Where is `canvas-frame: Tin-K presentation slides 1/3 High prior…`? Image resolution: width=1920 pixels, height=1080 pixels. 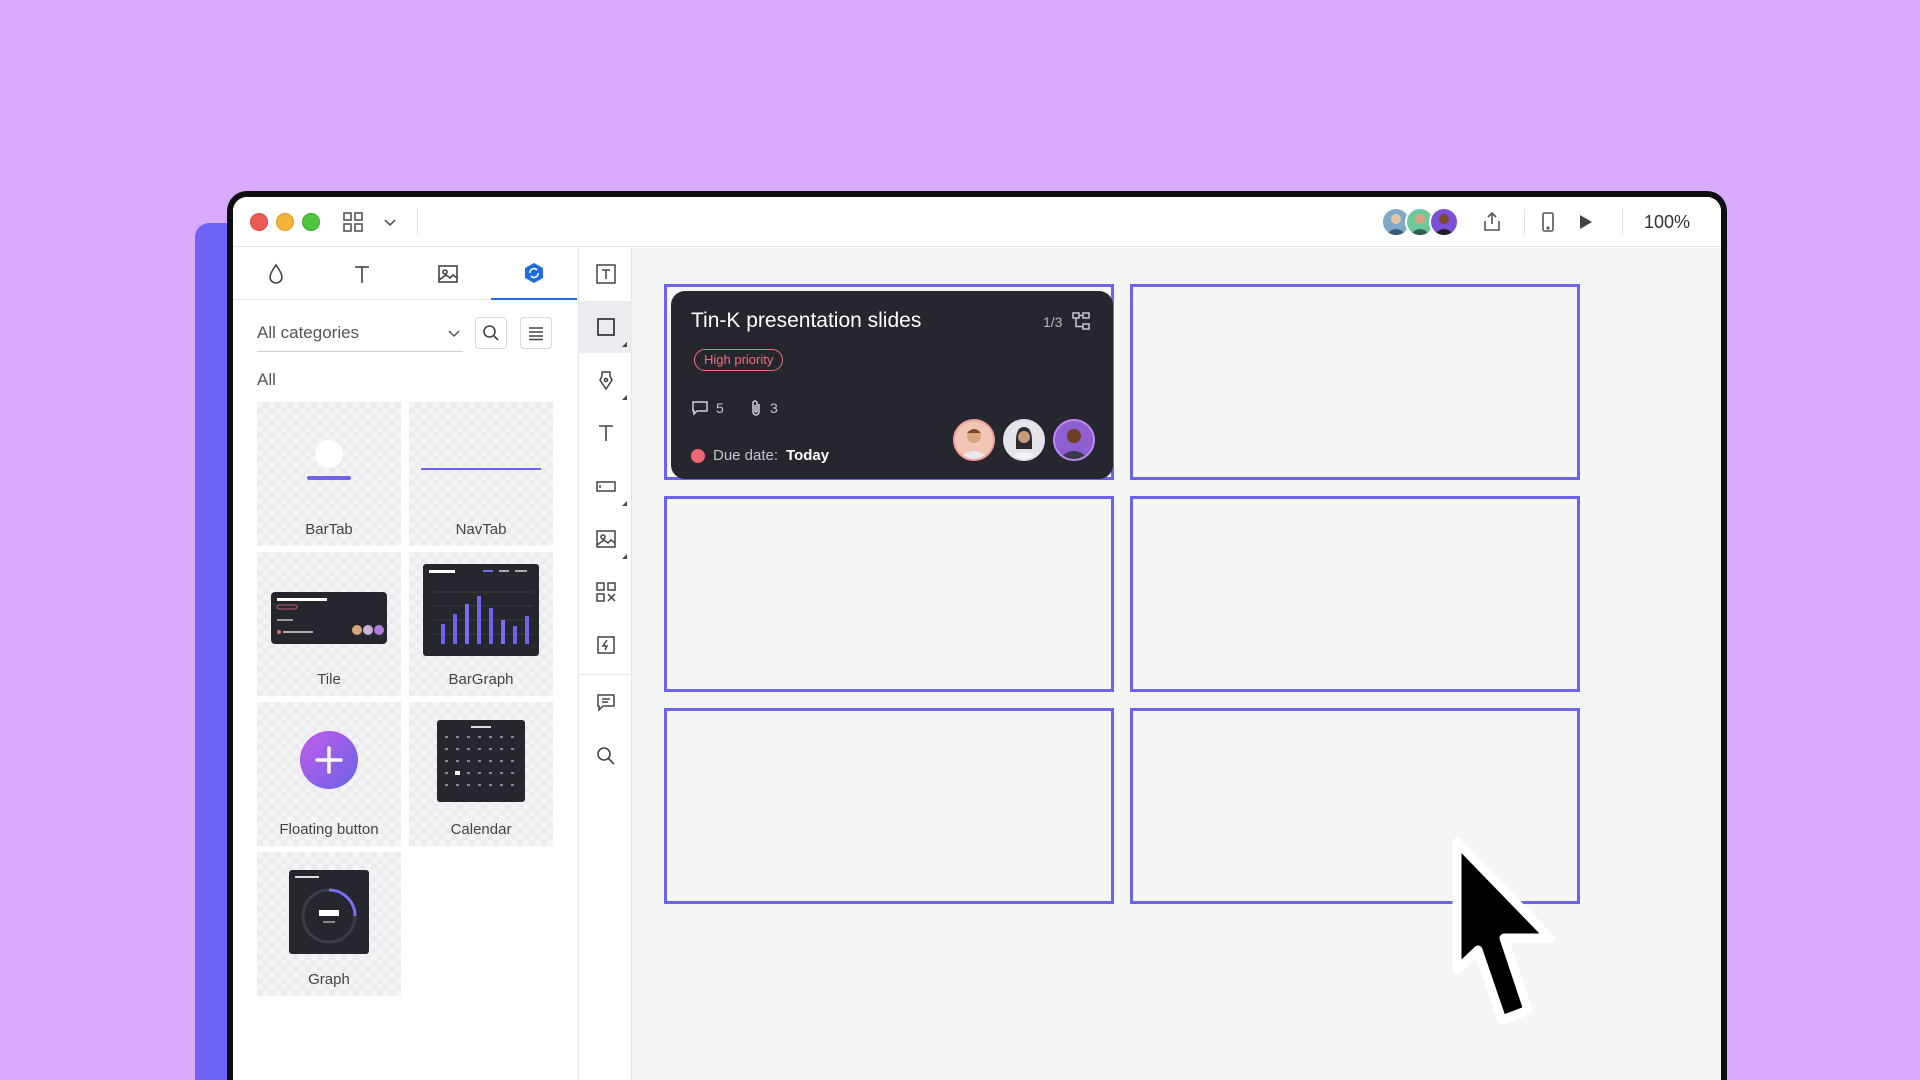 canvas-frame: Tin-K presentation slides 1/3 High prior… is located at coordinates (889, 382).